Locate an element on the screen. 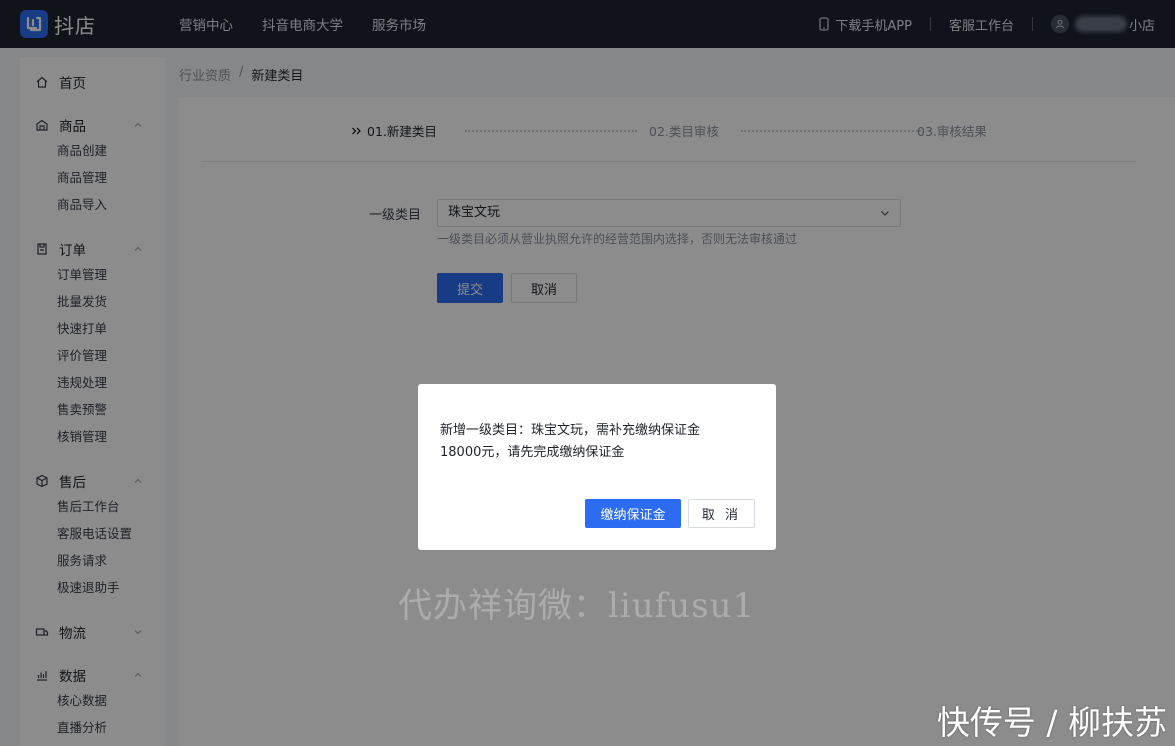 This screenshot has width=1175, height=746. corner-watermark: 快传号 / 柳扶苏 is located at coordinates (1051, 722).